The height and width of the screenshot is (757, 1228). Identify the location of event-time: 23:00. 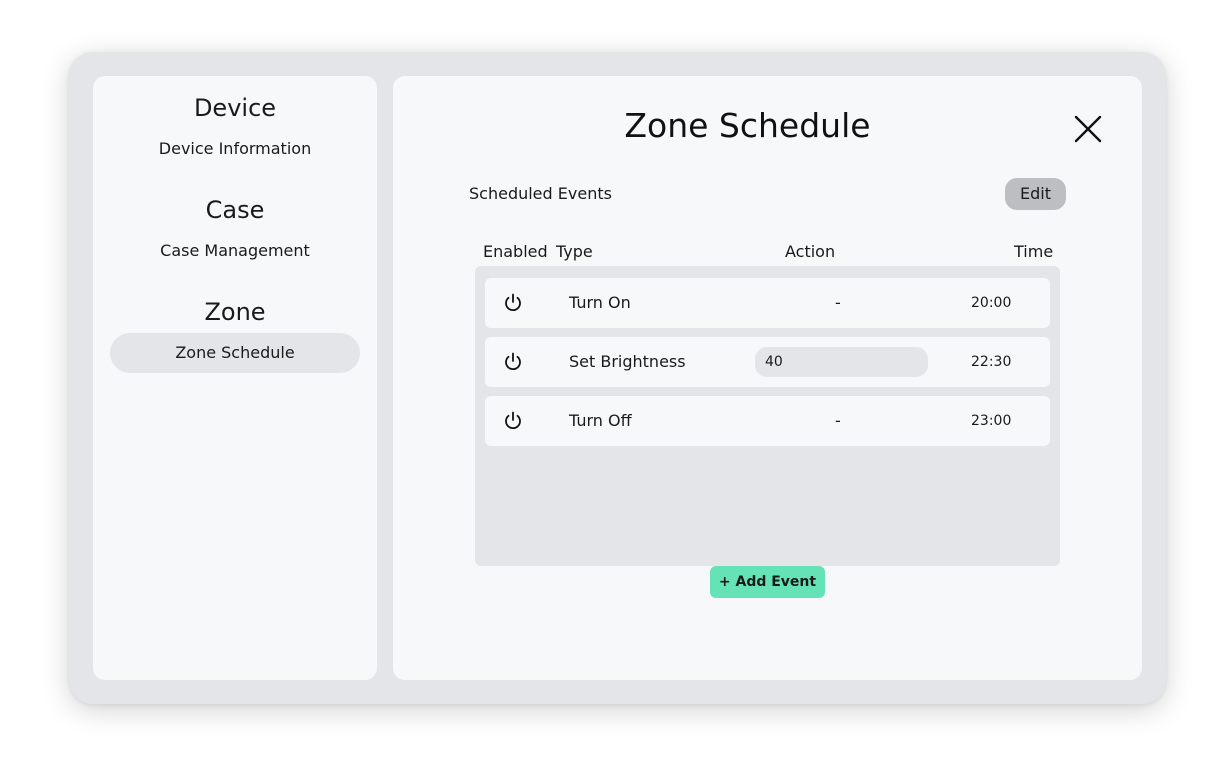
(991, 421).